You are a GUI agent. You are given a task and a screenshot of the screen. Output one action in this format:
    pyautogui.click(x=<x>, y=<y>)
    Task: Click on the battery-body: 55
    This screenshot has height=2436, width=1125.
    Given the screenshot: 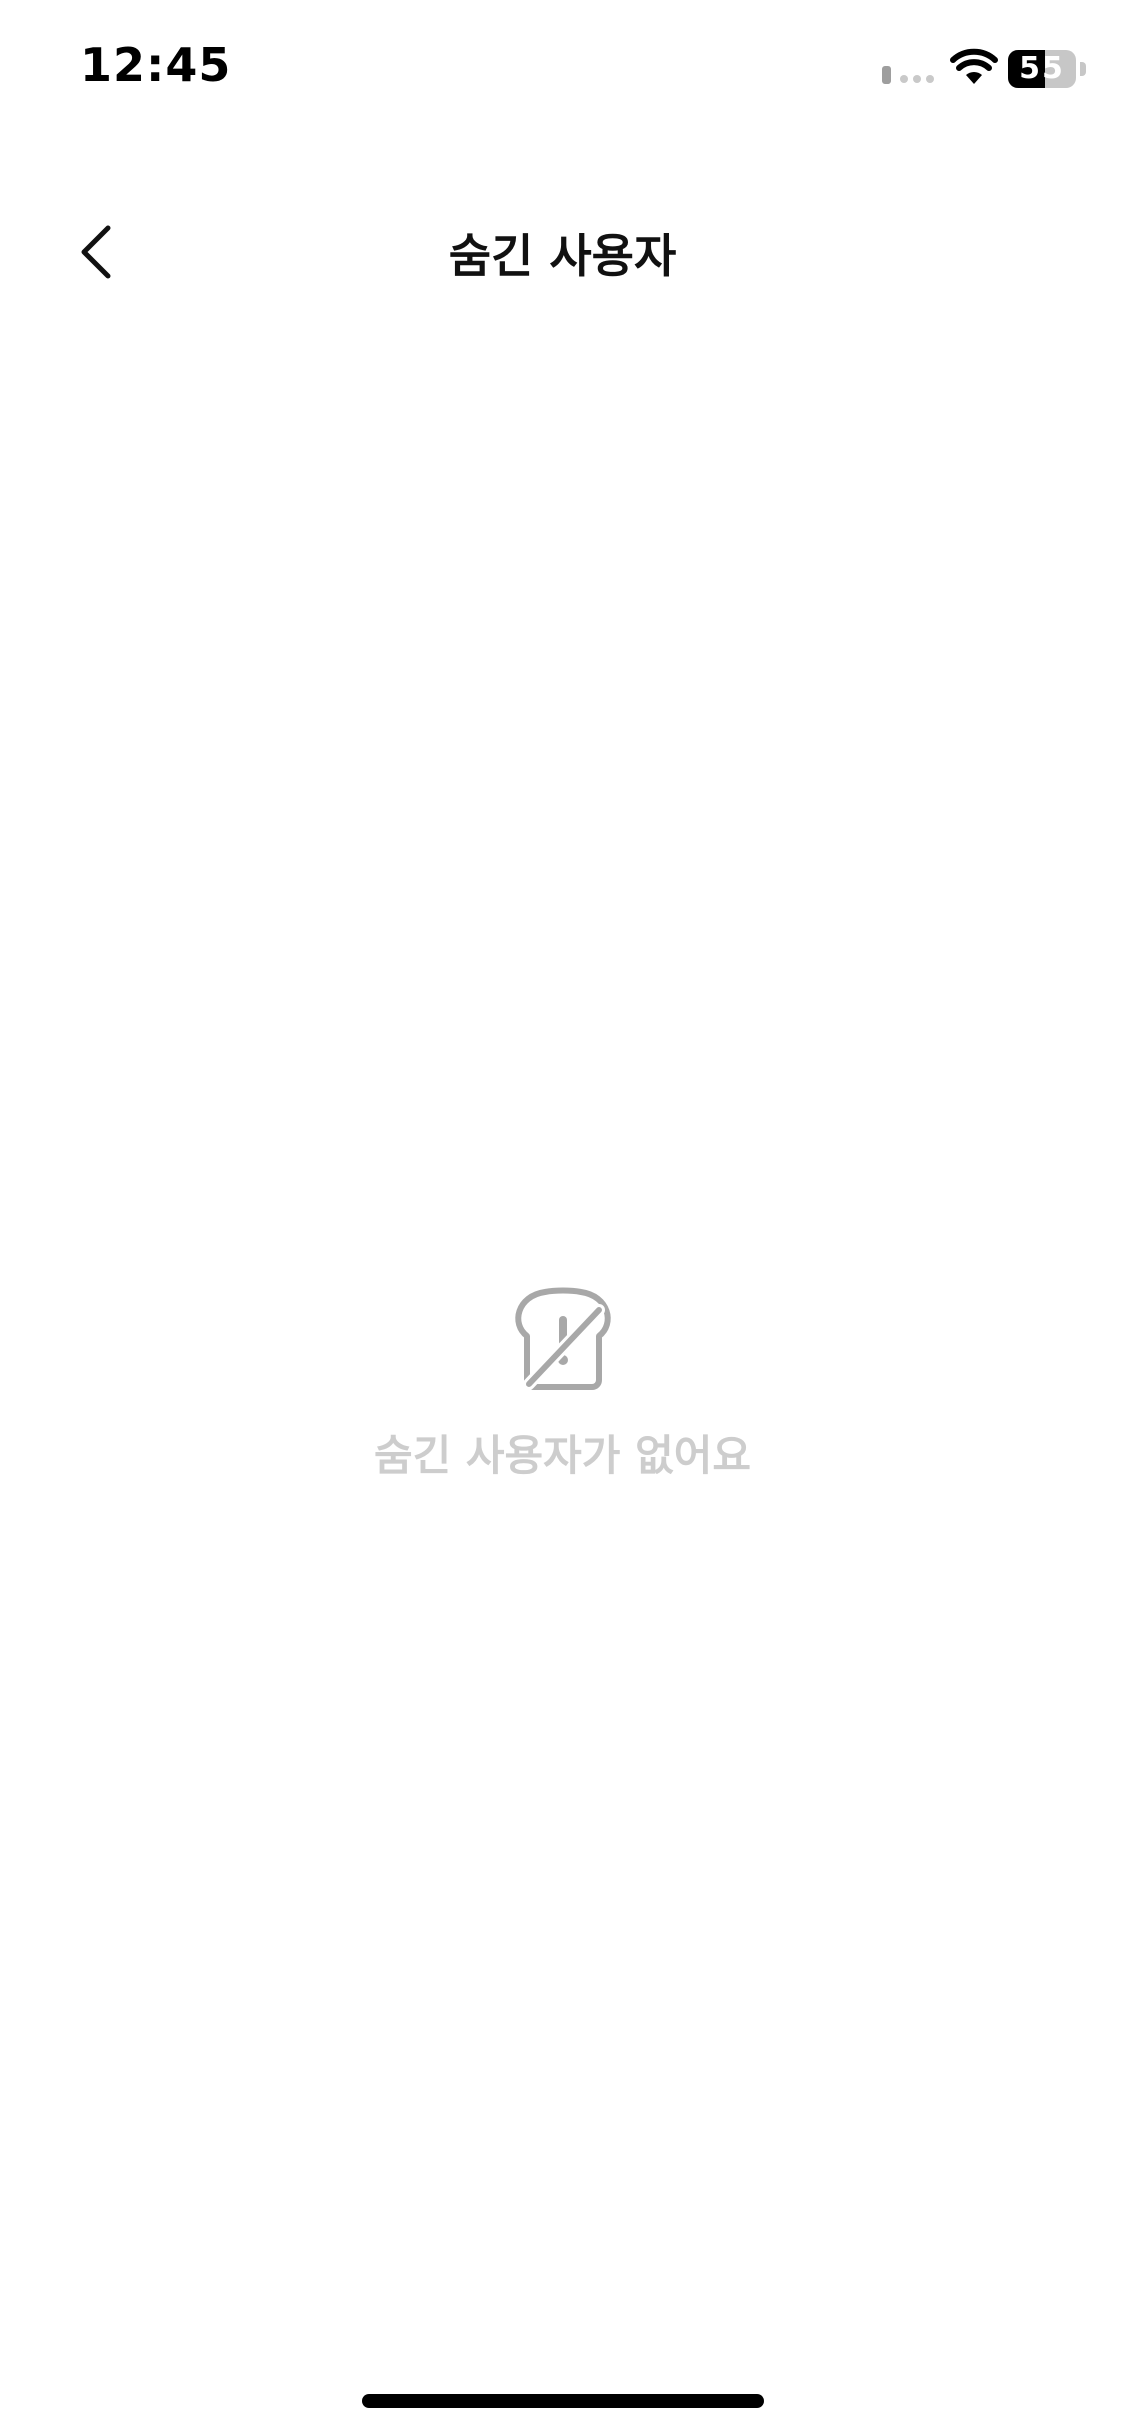 What is the action you would take?
    pyautogui.click(x=1042, y=69)
    